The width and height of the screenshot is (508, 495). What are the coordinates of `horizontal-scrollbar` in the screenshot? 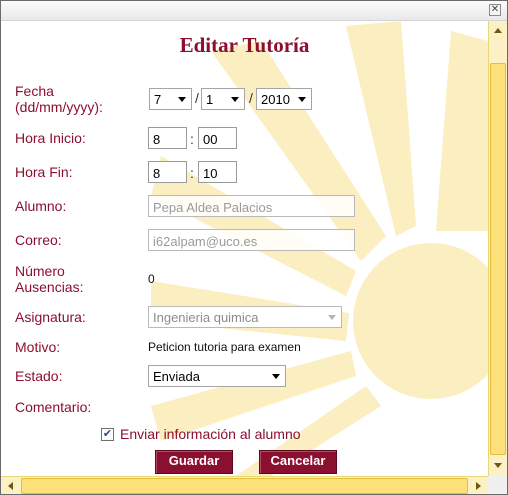 It's located at (244, 485).